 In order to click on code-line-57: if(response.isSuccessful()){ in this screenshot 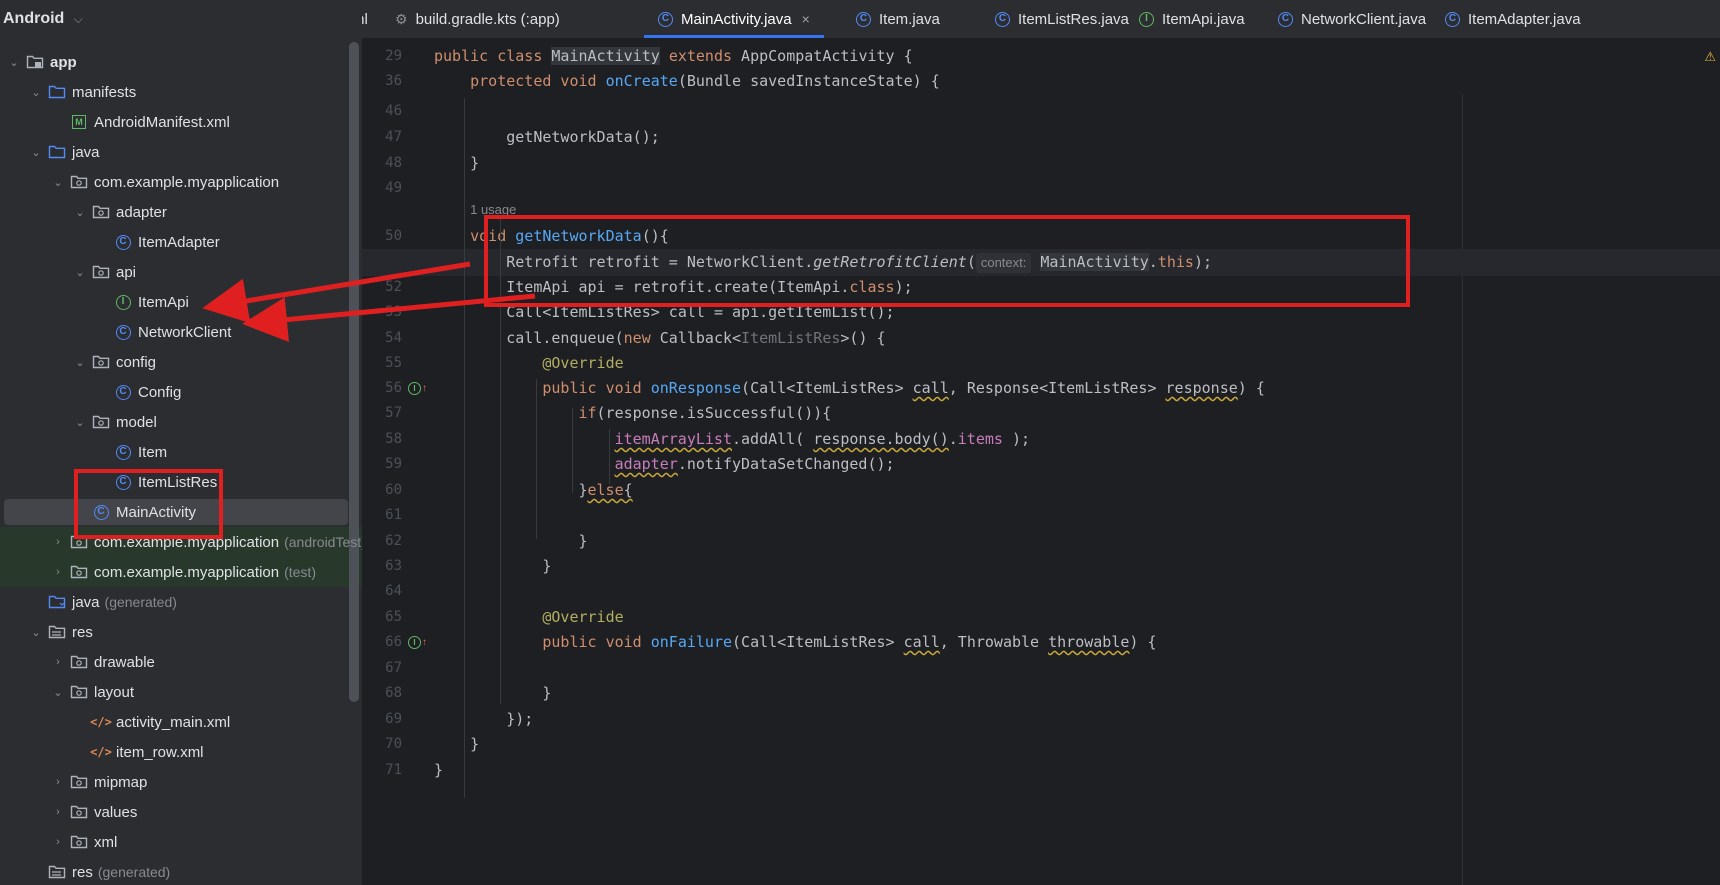, I will do `click(704, 413)`.